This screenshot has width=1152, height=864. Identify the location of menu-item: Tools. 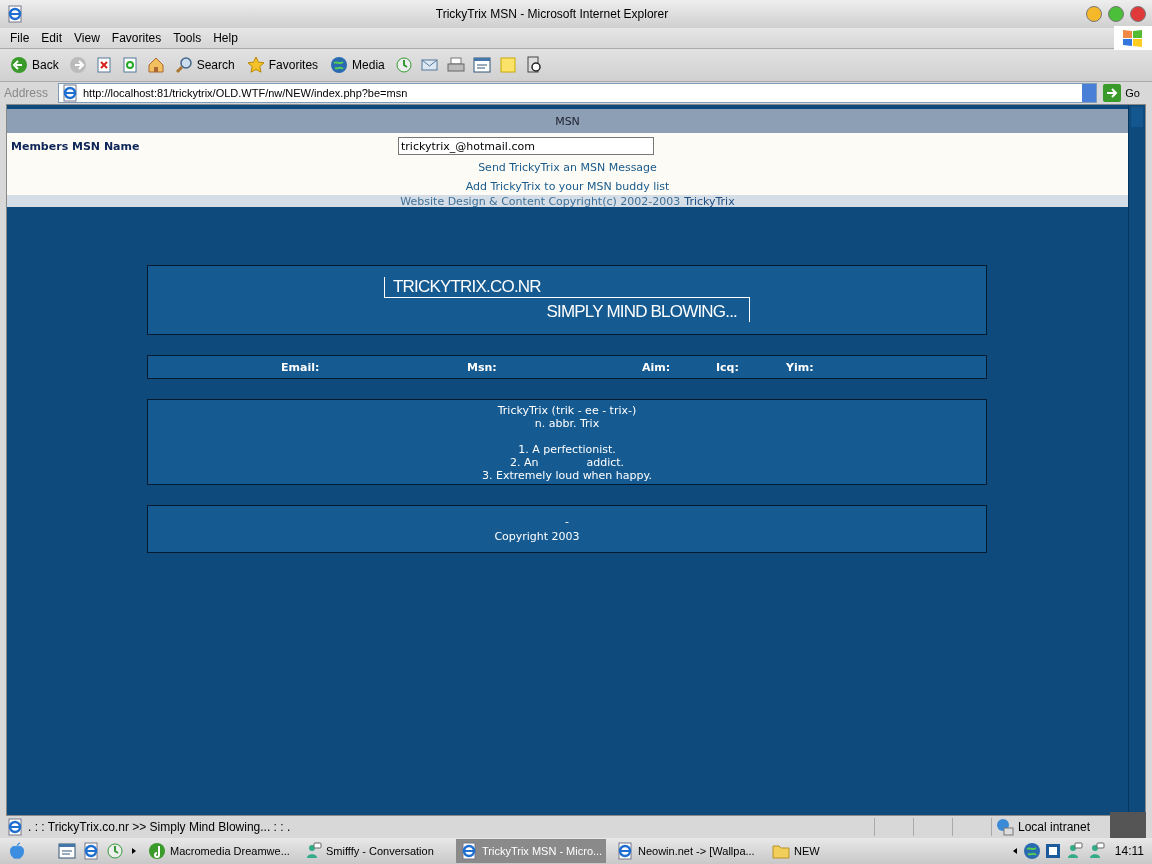
(189, 38).